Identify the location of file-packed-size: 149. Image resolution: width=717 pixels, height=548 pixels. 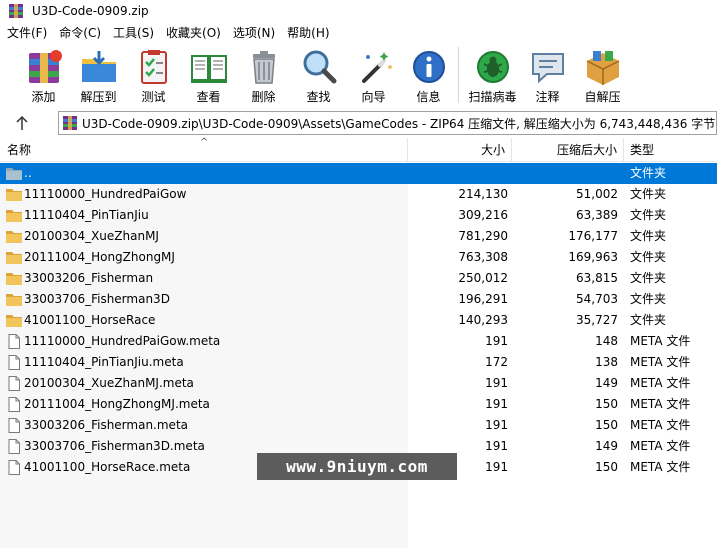
(606, 383).